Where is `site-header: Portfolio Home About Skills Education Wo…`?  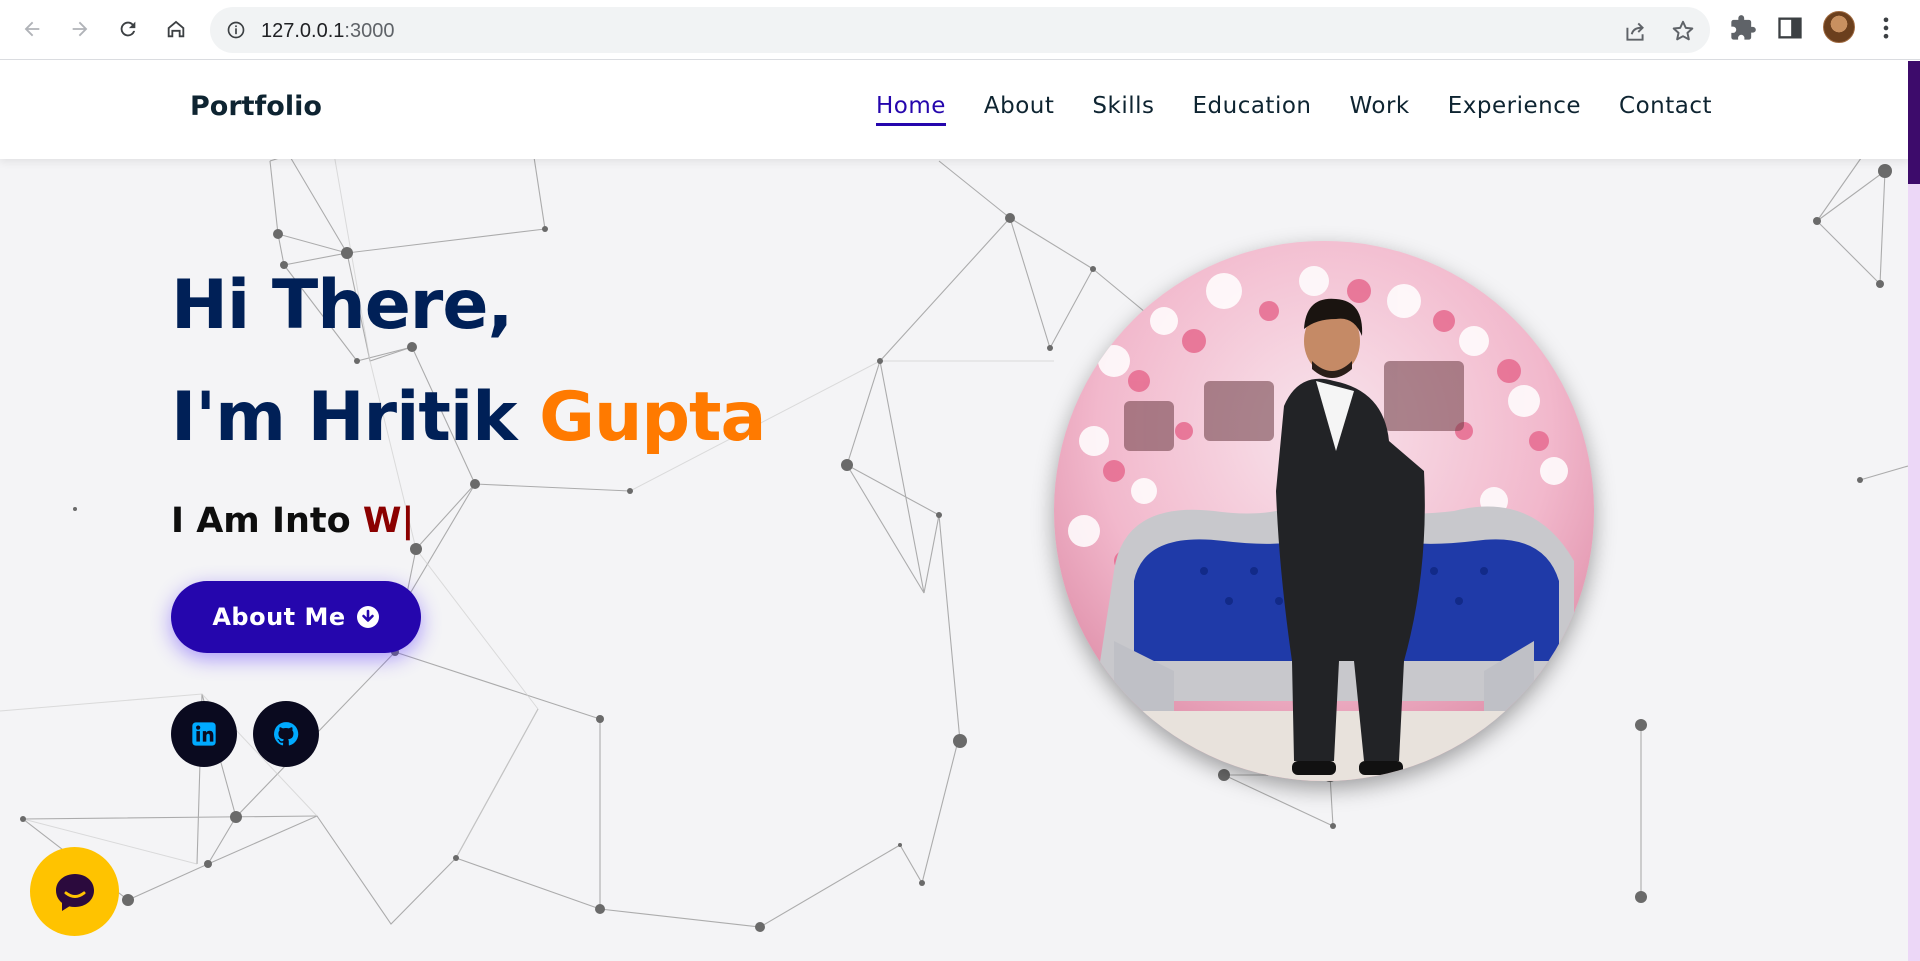 site-header: Portfolio Home About Skills Education Wo… is located at coordinates (954, 110).